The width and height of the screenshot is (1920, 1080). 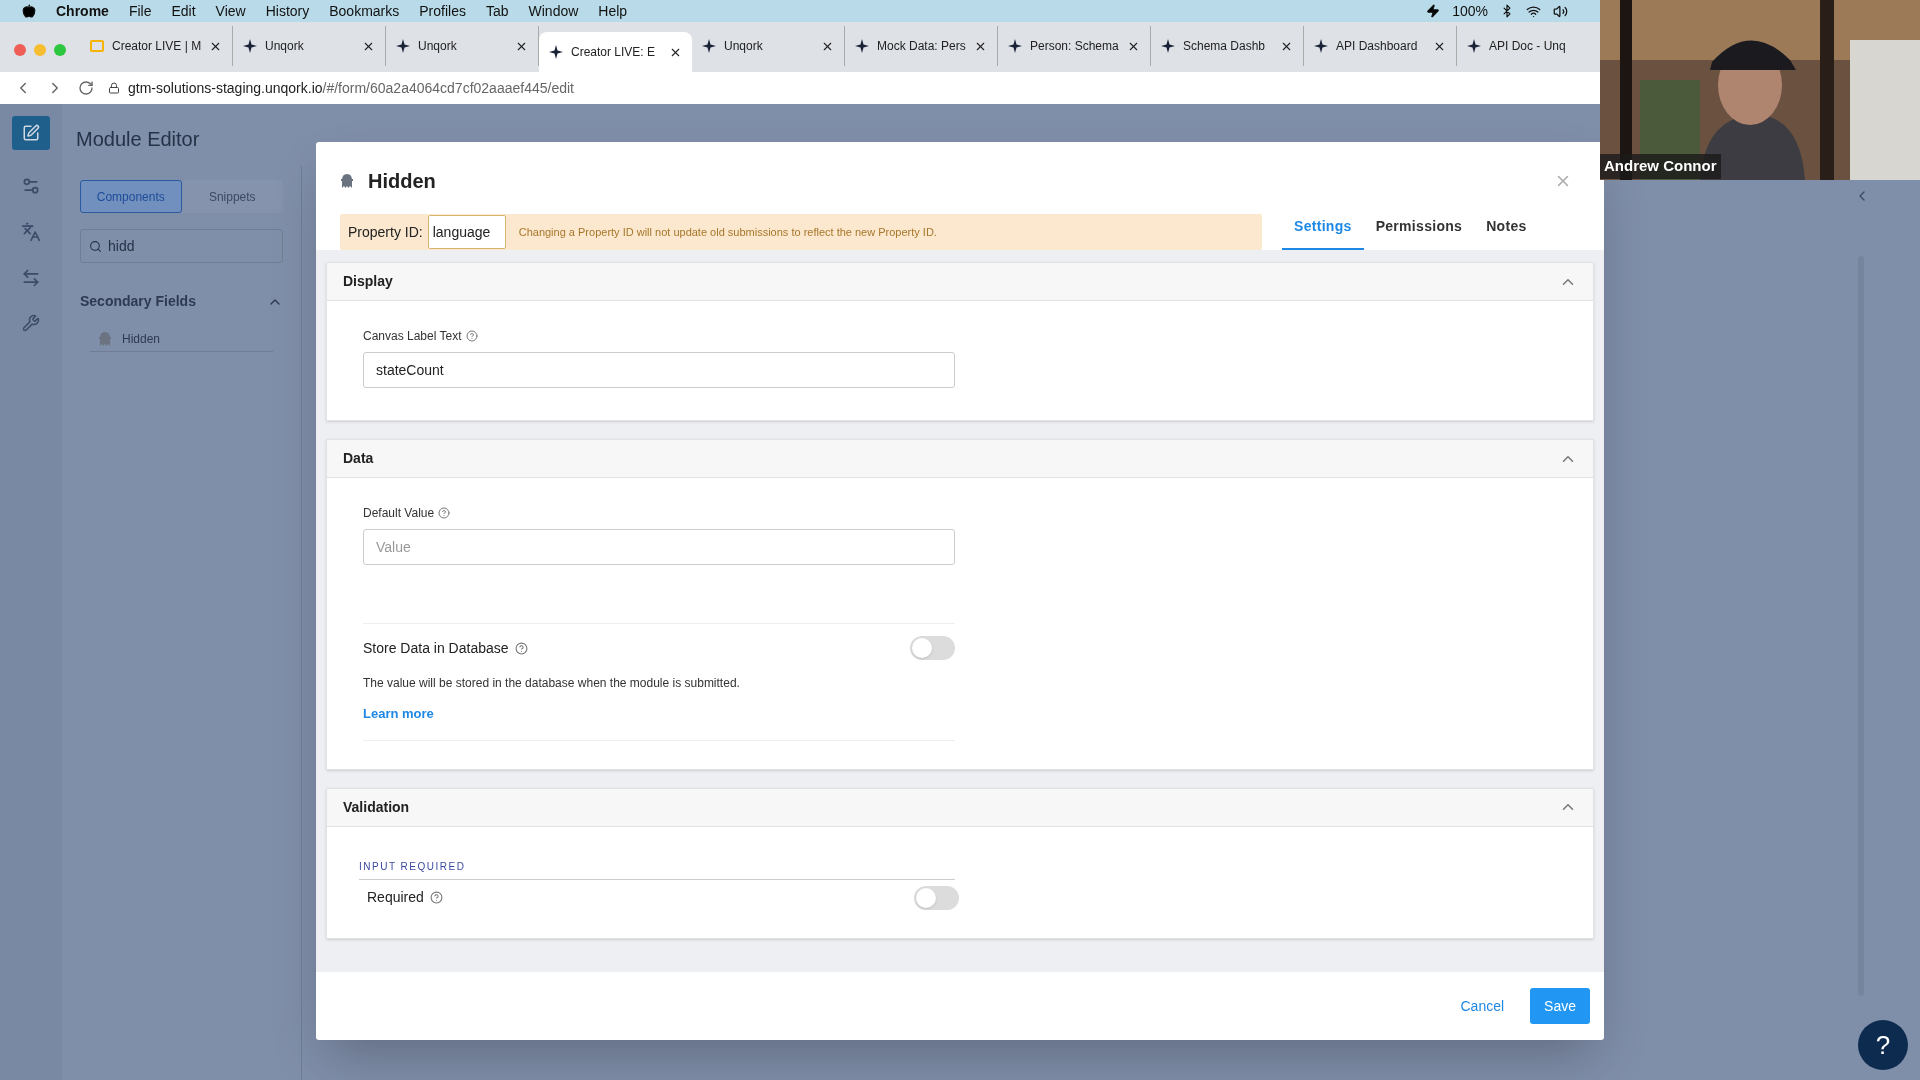 What do you see at coordinates (613, 11) in the screenshot?
I see `menu-item: Help` at bounding box center [613, 11].